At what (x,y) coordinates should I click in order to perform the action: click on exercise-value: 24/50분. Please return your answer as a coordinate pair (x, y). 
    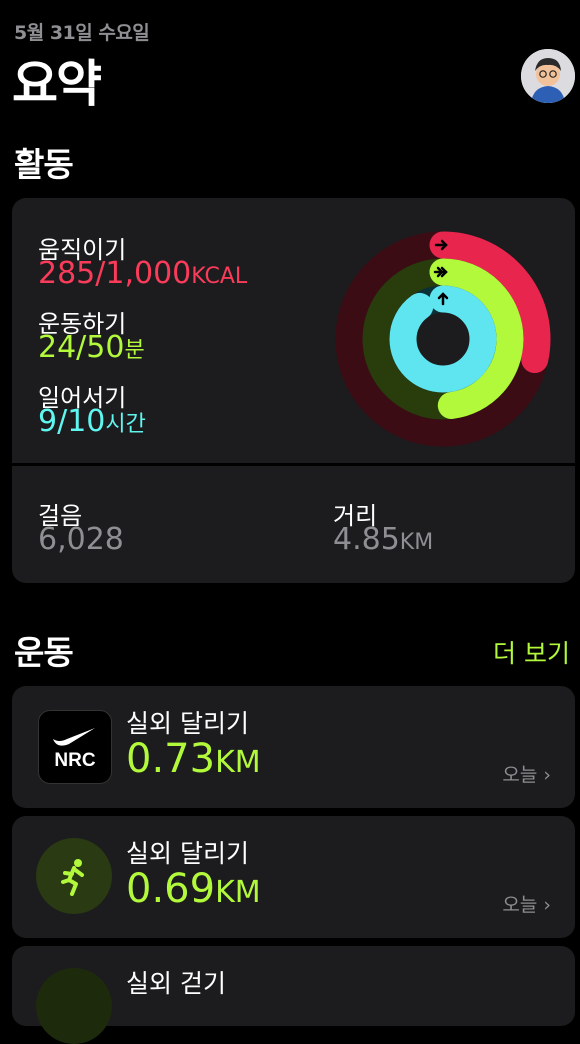
    Looking at the image, I should click on (91, 347).